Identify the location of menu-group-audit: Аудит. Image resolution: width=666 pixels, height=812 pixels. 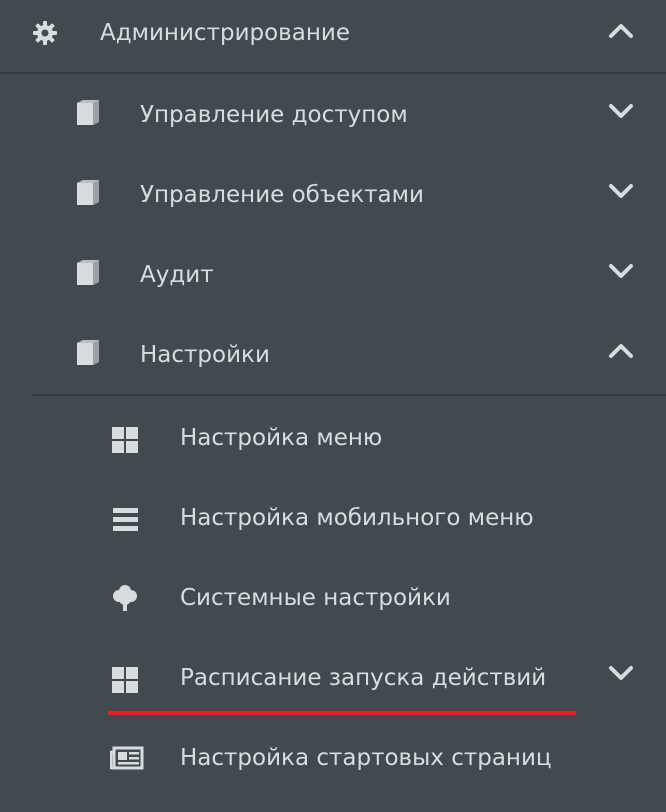
(333, 274).